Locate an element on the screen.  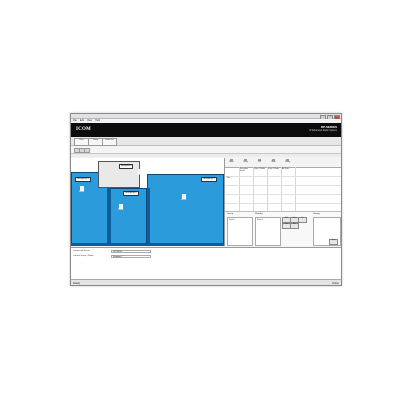
props-header-member: Member is located at coordinates (259, 214).